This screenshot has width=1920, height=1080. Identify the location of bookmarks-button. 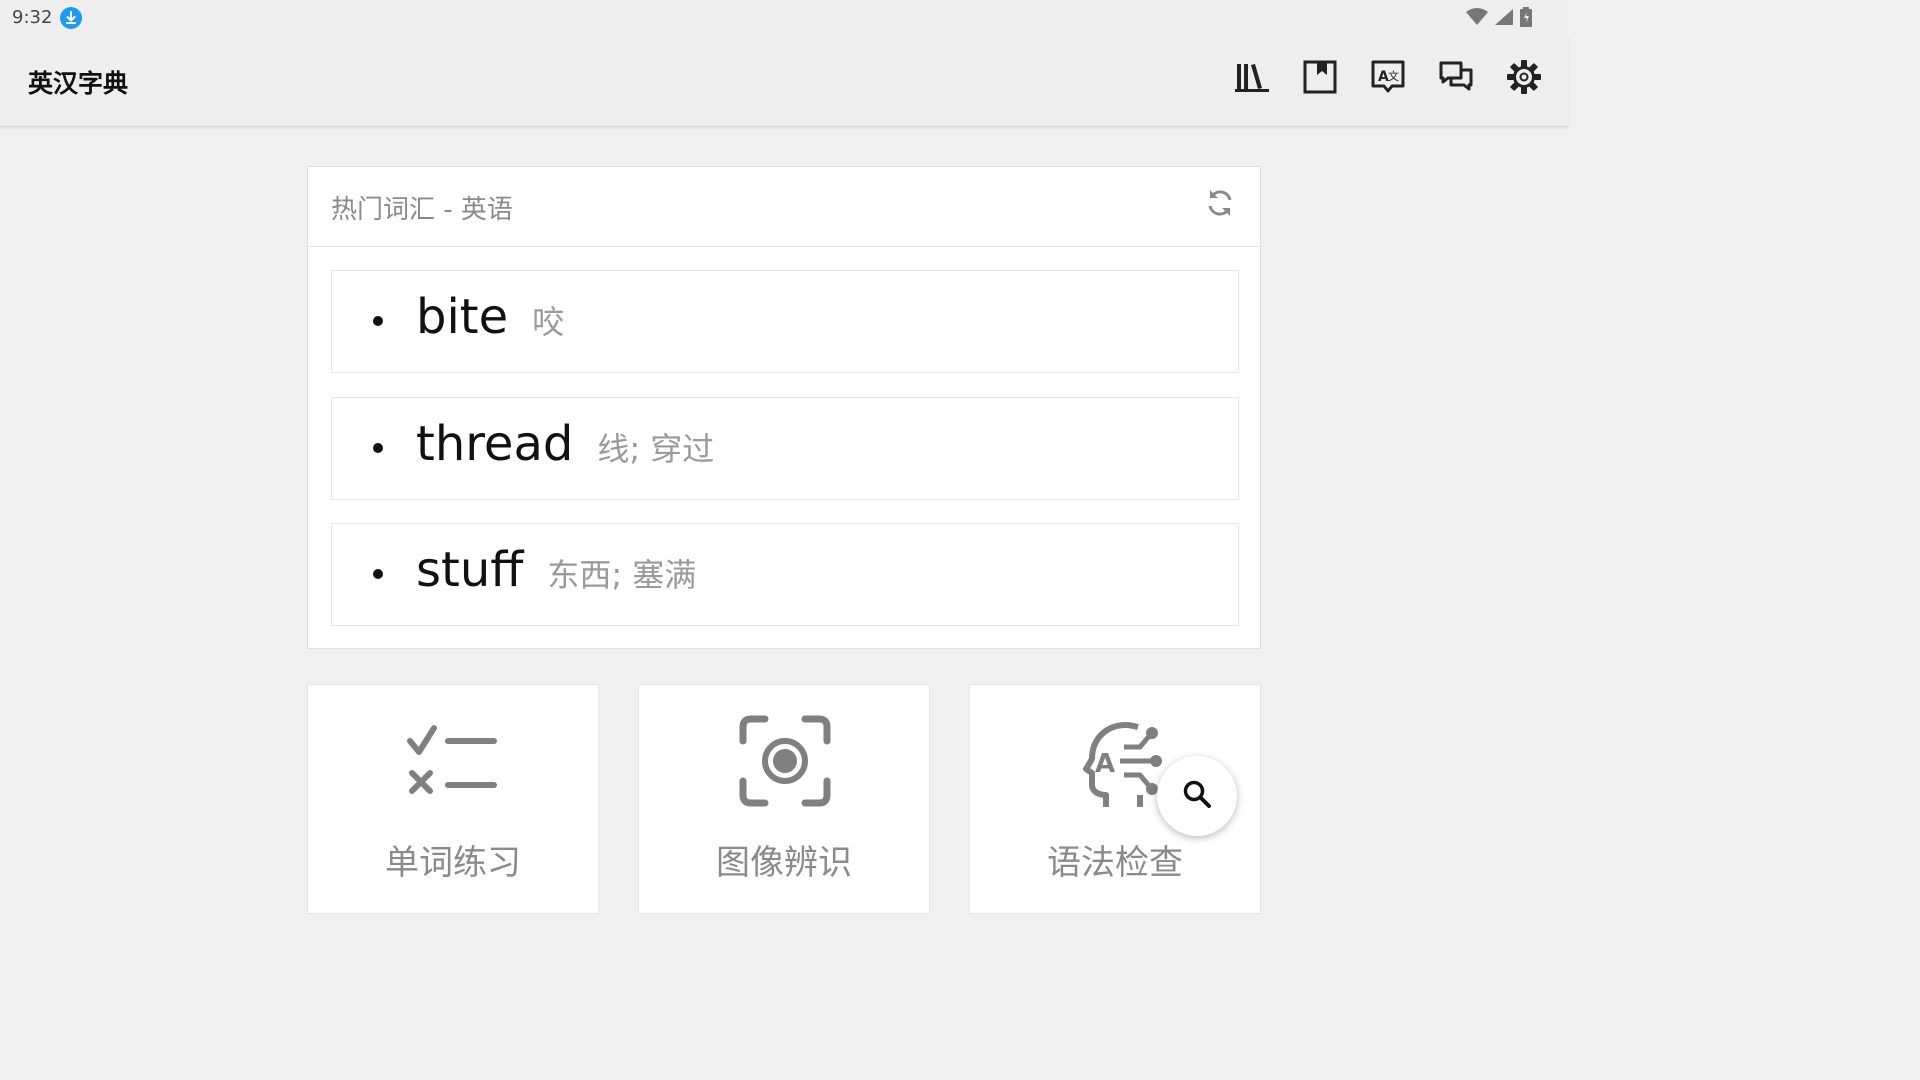
(1320, 79).